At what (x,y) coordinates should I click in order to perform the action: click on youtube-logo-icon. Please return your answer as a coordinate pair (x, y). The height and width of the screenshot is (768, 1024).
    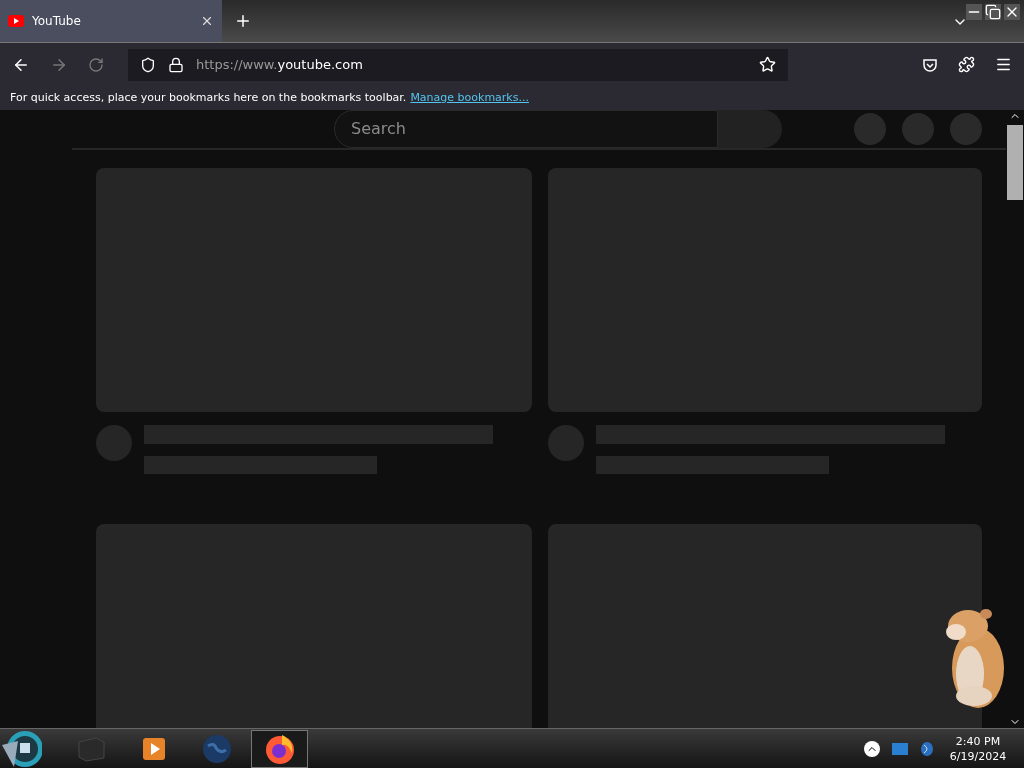
    Looking at the image, I should click on (16, 21).